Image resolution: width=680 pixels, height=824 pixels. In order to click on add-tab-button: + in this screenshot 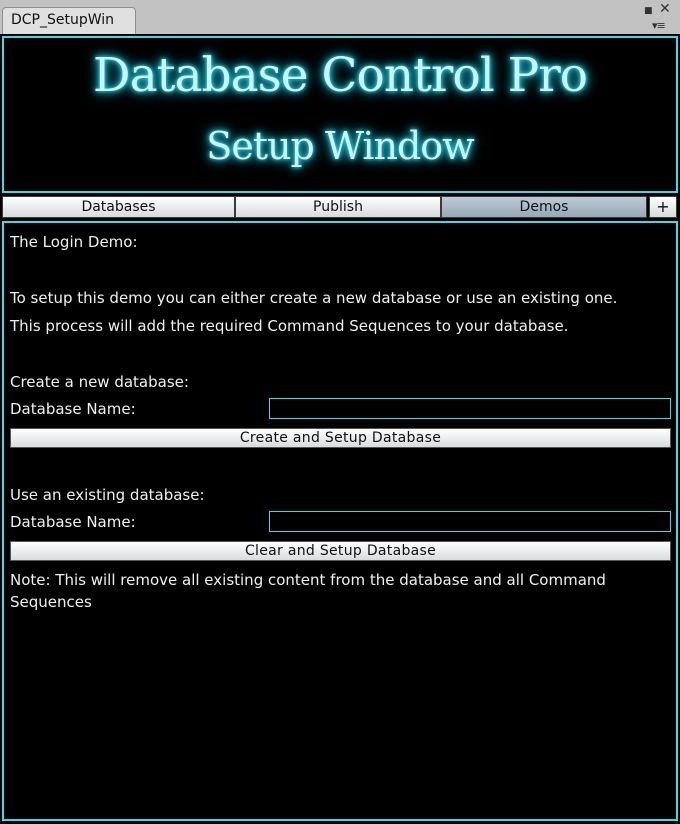, I will do `click(663, 207)`.